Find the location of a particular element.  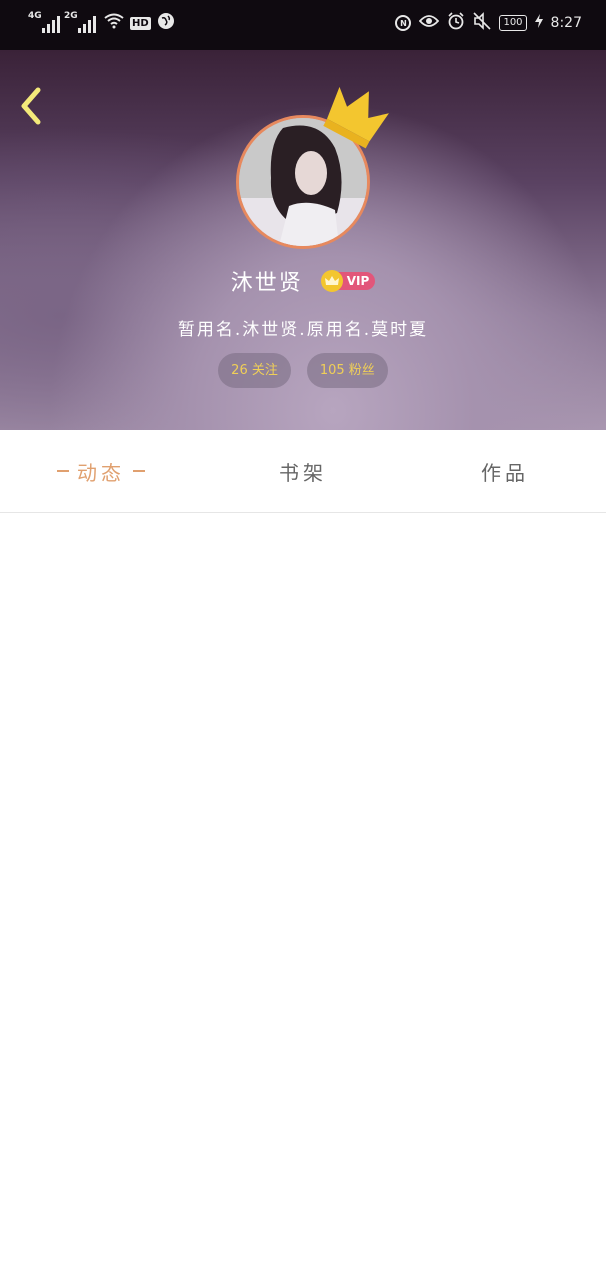

tab-label: 动态 is located at coordinates (101, 472).